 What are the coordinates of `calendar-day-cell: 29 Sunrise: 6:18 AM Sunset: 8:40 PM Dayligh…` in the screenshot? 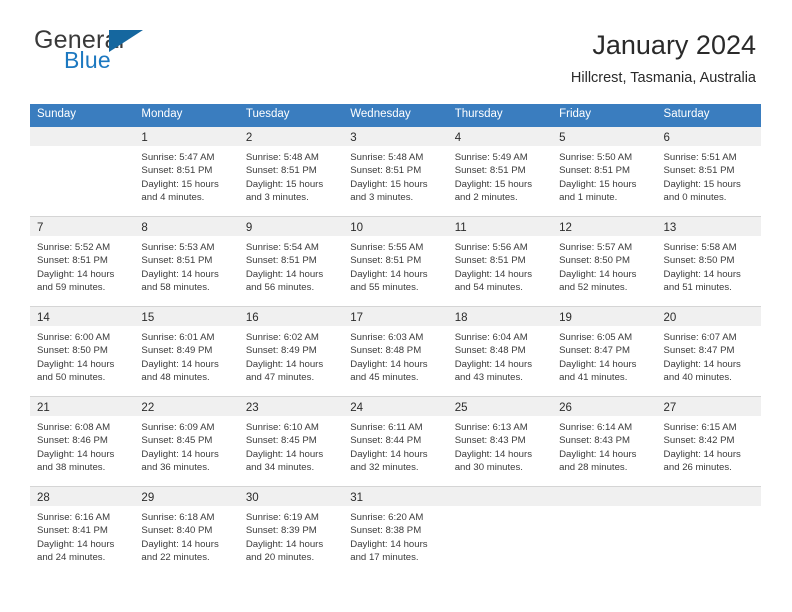 It's located at (186, 531).